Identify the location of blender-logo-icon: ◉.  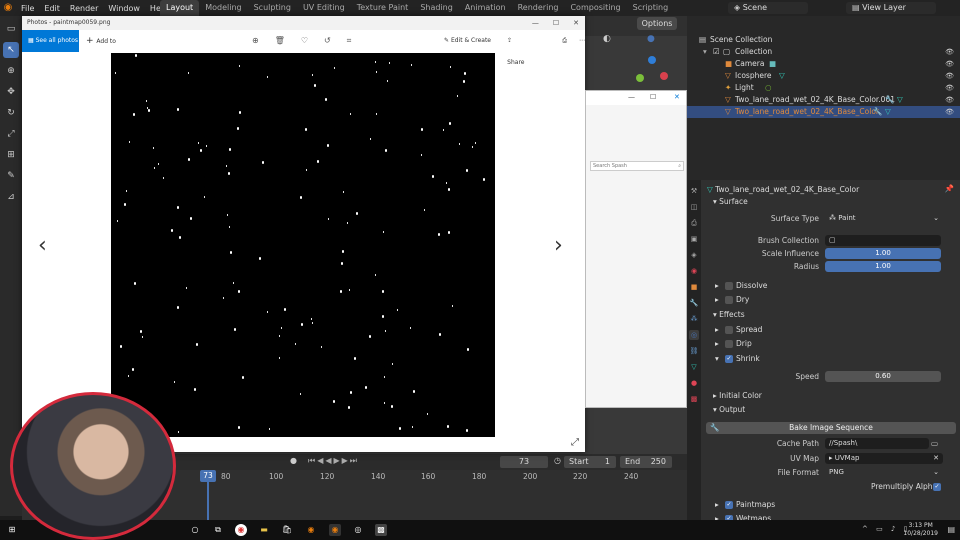
(8, 8).